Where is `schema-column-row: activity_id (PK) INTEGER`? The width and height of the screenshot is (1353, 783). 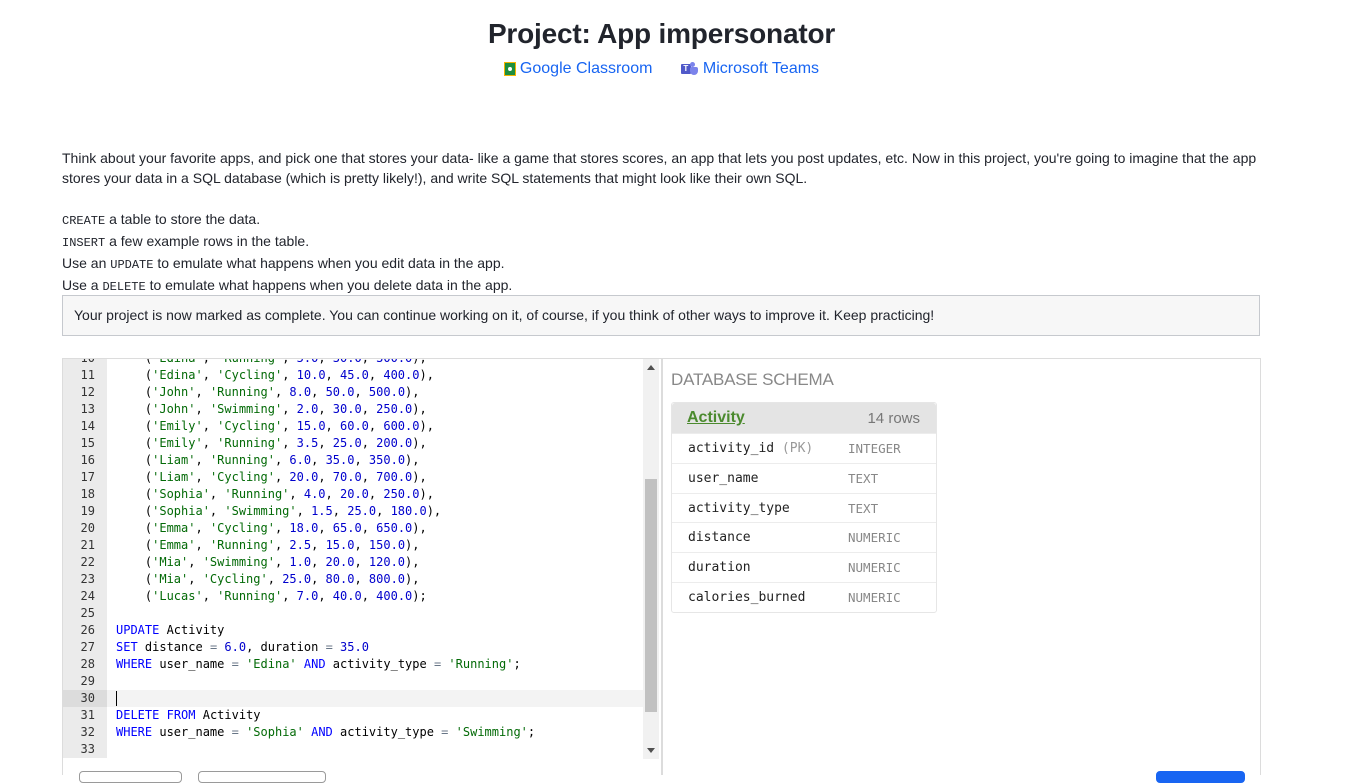
schema-column-row: activity_id (PK) INTEGER is located at coordinates (804, 448).